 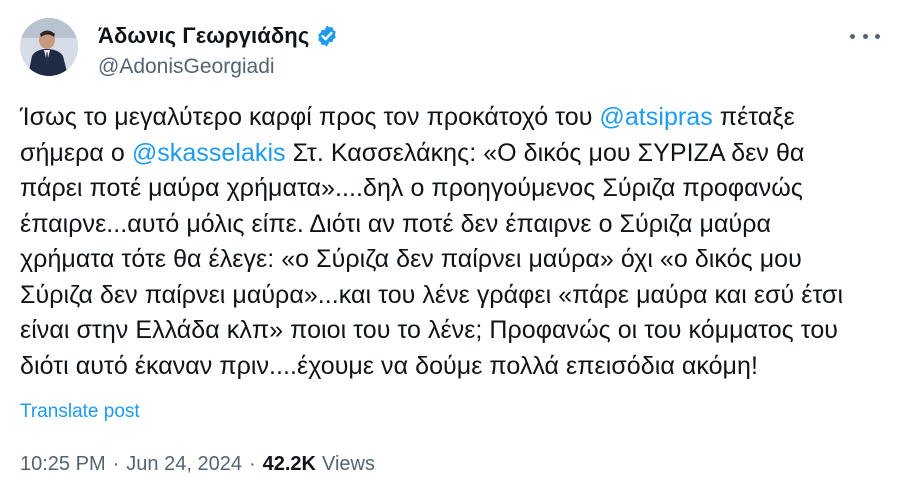 I want to click on tweet-meta: 10:25 PM · Jun 24, 2024 · 42.2K Views, so click(x=197, y=464).